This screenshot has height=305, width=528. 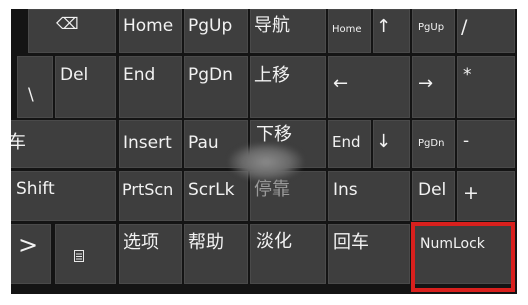 I want to click on num-up-key: ↑, so click(x=391, y=31).